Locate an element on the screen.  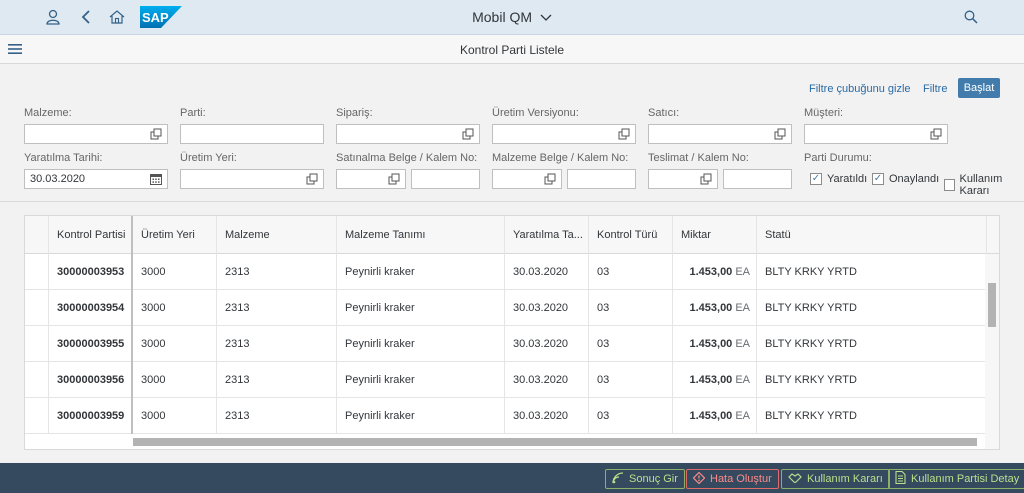
satici-label: Satıcı: is located at coordinates (664, 113).